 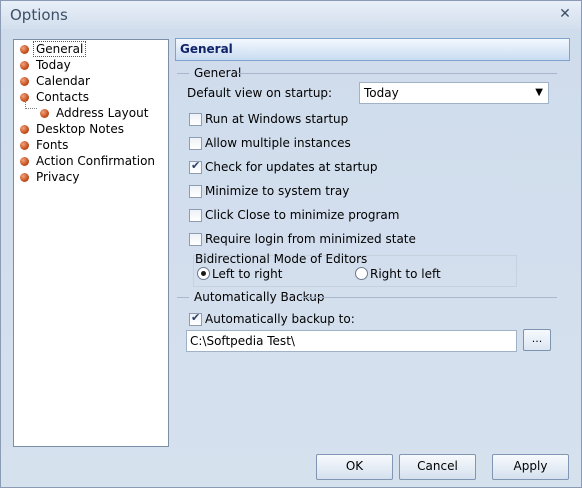 I want to click on default-view-label: Default view on startup:, so click(x=260, y=93).